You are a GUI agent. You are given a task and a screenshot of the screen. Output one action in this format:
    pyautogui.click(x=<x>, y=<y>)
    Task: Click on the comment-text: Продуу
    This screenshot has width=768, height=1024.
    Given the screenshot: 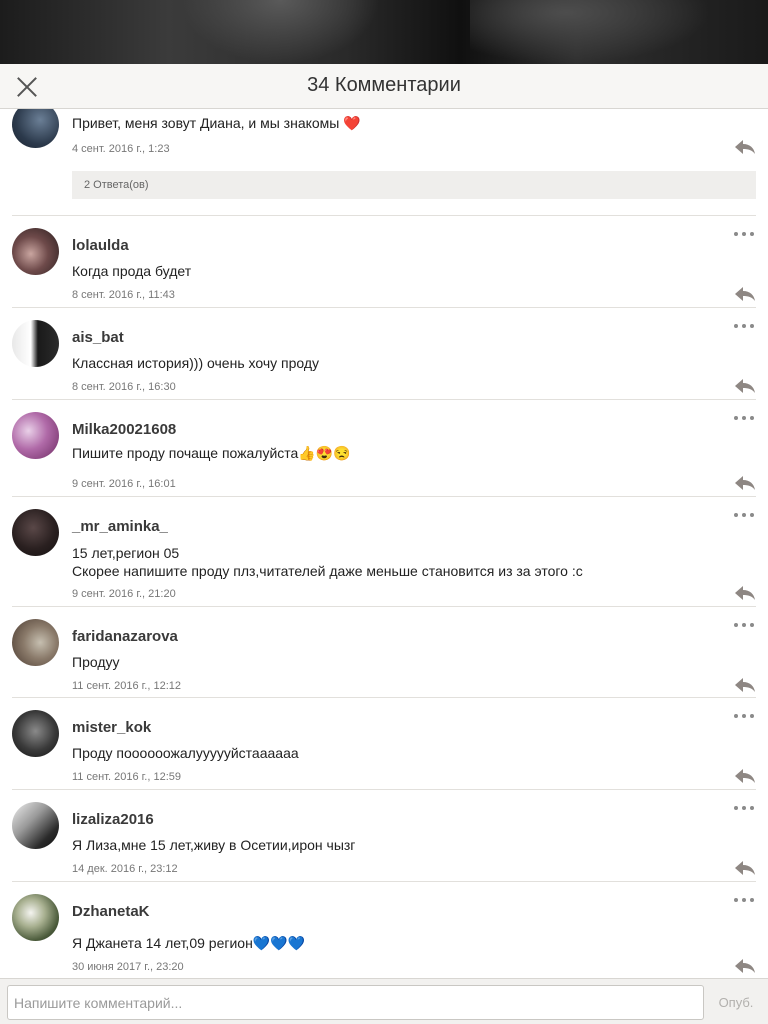 What is the action you would take?
    pyautogui.click(x=96, y=662)
    